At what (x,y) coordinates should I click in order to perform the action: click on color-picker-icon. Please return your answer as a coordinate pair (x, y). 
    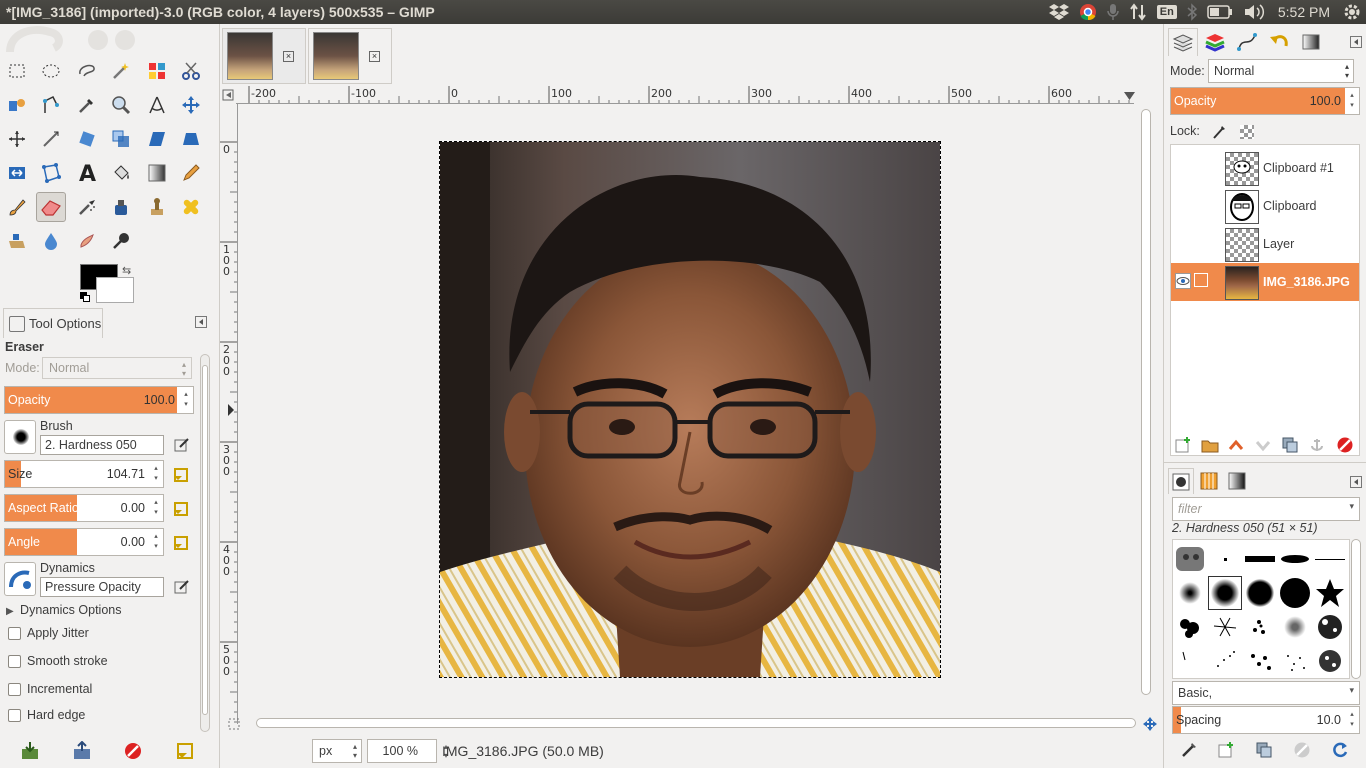
    Looking at the image, I should click on (87, 105).